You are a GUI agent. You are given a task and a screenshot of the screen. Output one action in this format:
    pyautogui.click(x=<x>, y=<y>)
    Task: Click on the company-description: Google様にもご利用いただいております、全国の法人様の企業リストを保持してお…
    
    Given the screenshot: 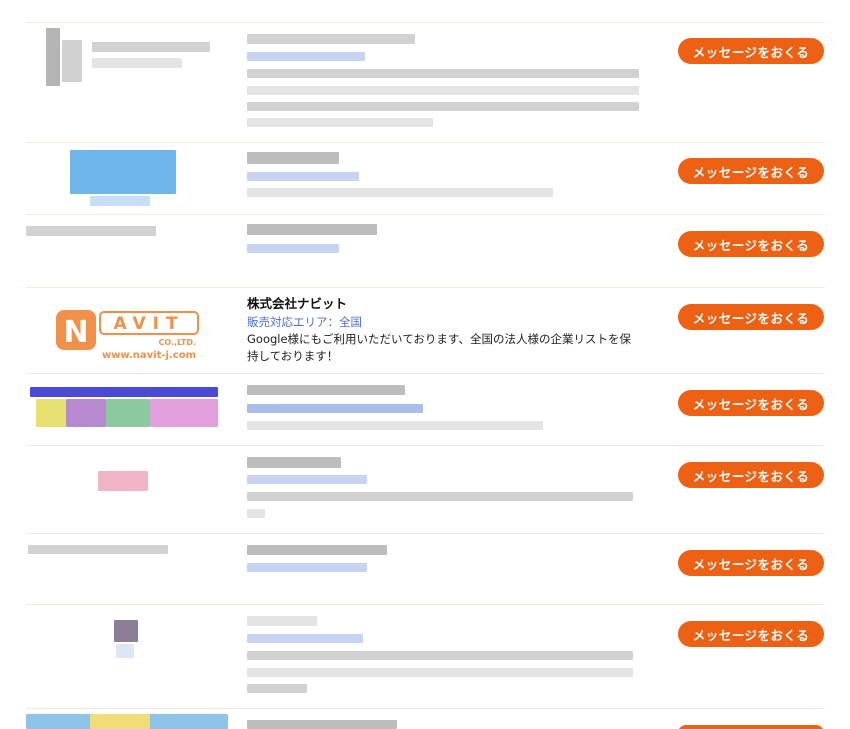 What is the action you would take?
    pyautogui.click(x=439, y=347)
    